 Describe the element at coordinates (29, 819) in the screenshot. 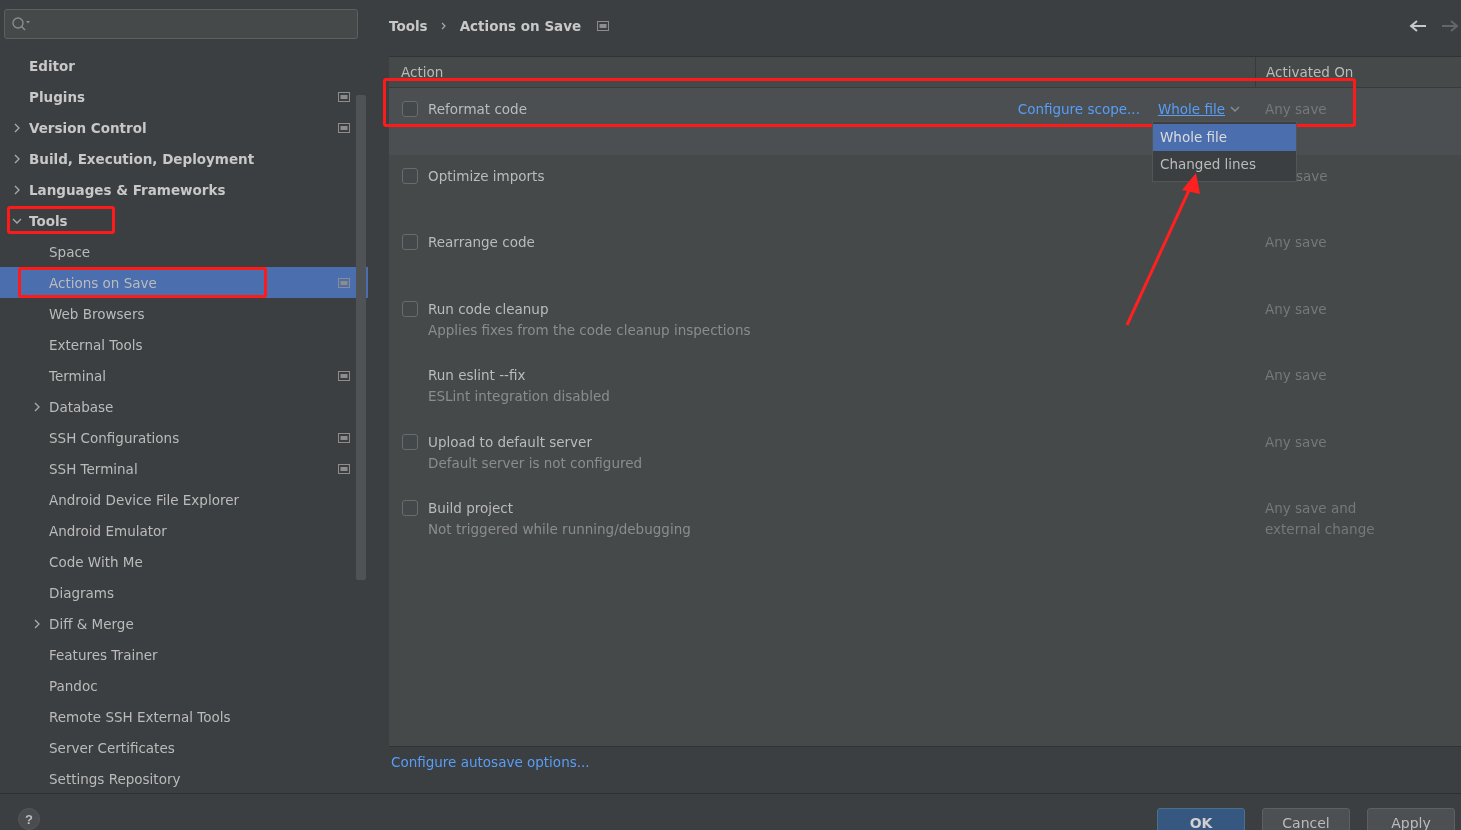

I see `help-button: ?` at that location.